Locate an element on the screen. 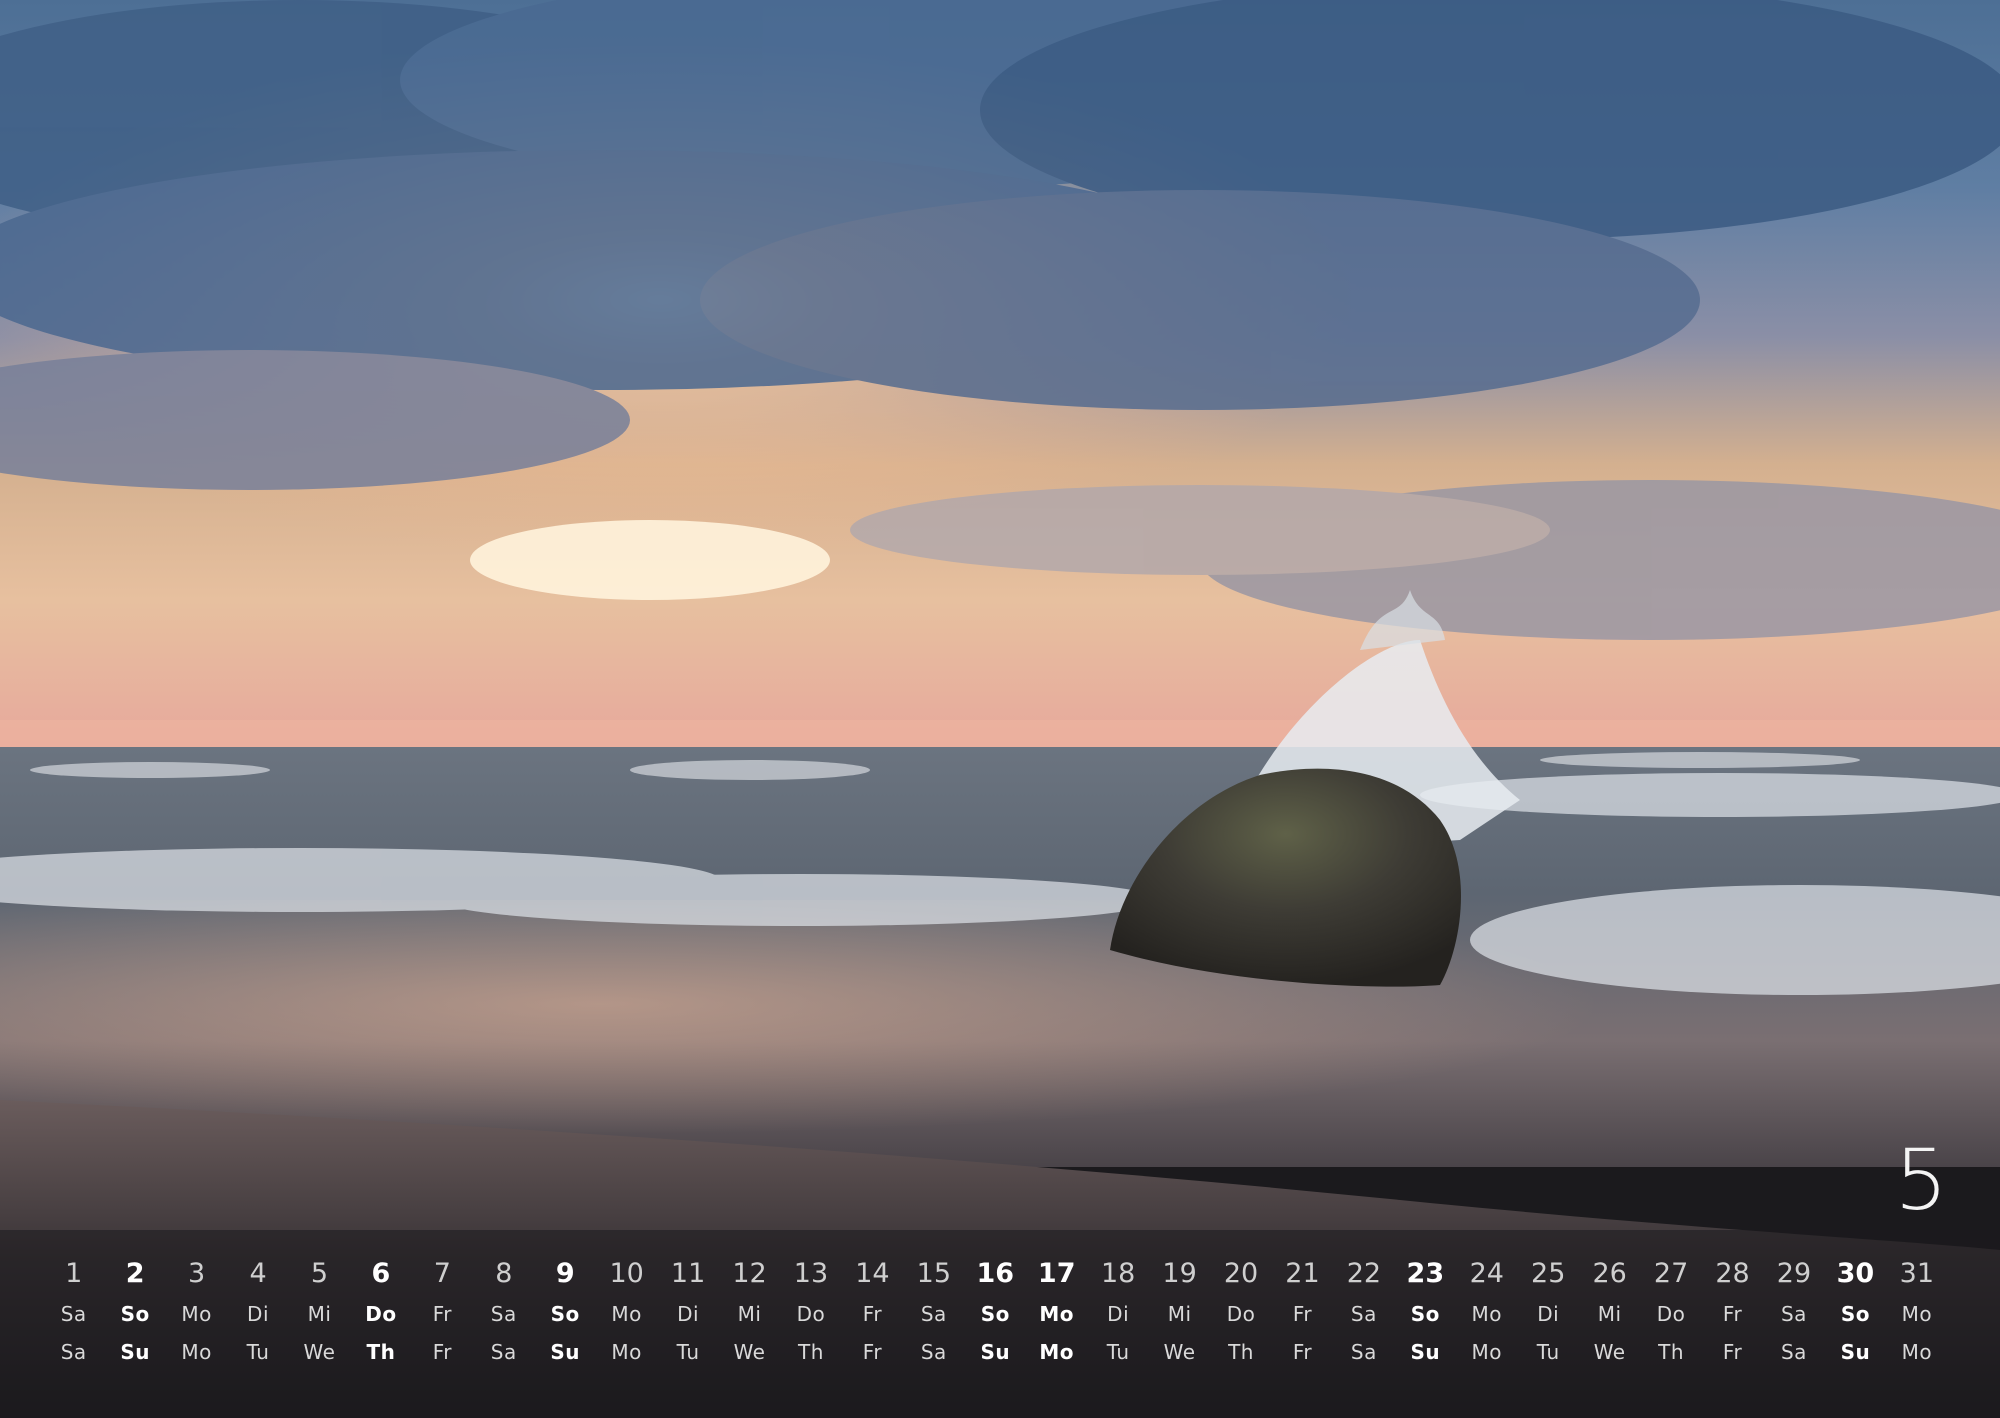 The image size is (2000, 1418). day-number: 30 is located at coordinates (1855, 1273).